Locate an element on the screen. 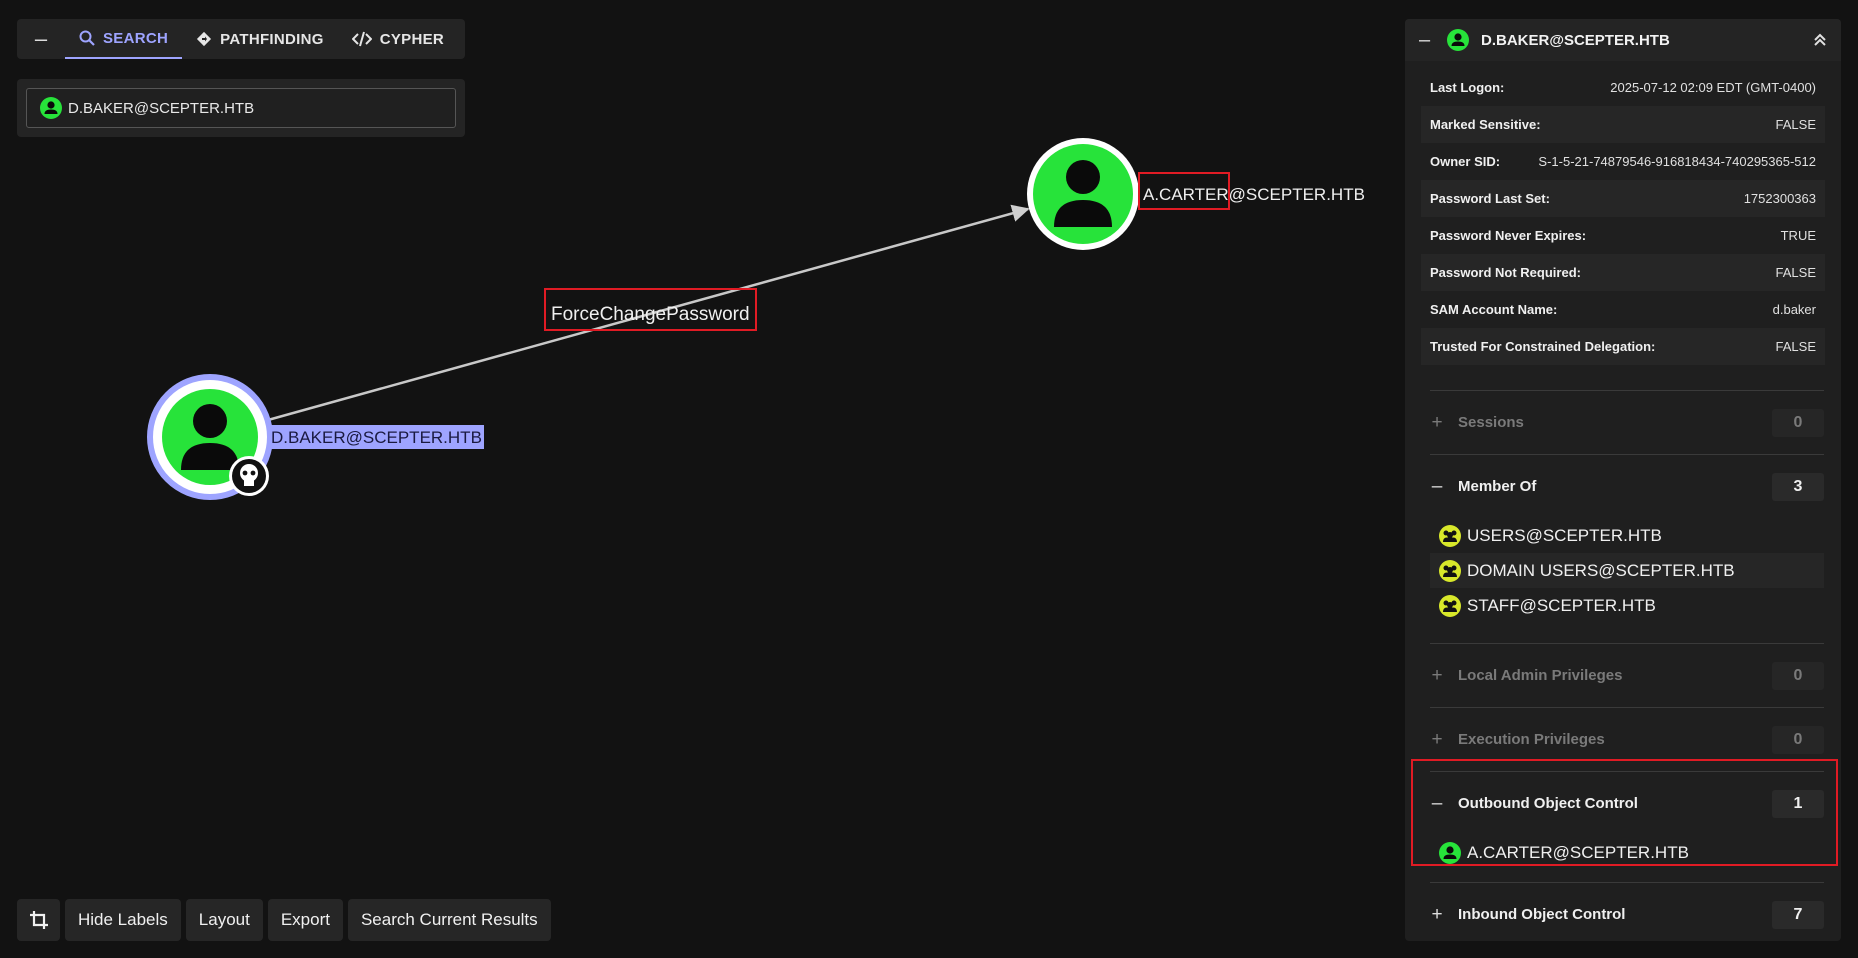 The image size is (1858, 958). section-count: 7 is located at coordinates (1798, 914).